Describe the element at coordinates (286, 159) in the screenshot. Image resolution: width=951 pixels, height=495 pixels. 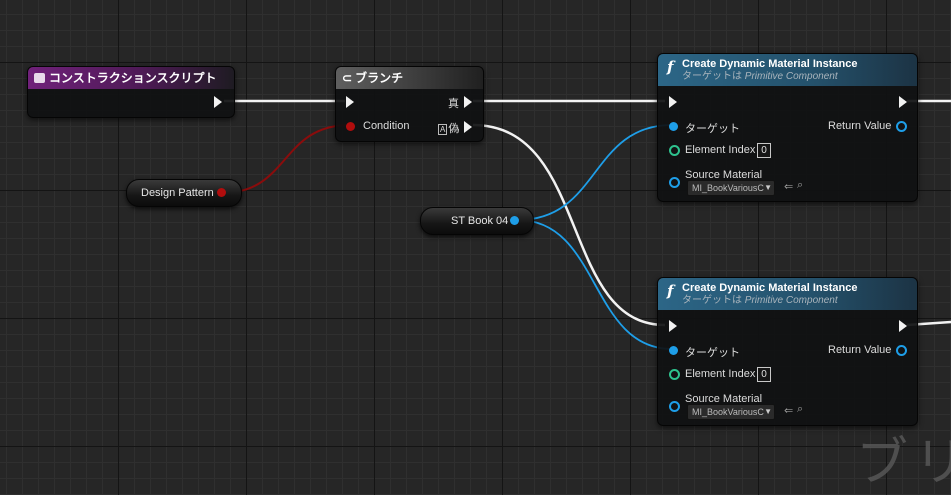
I see `bool-wire-design-pattern` at that location.